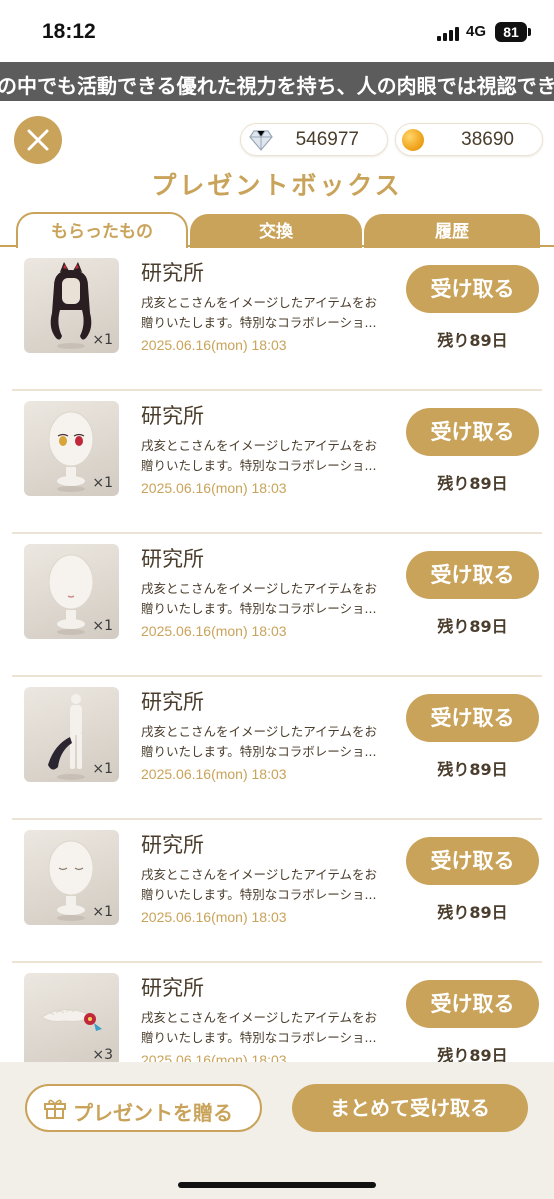 This screenshot has width=554, height=1199. I want to click on status-bar: 18:12 4G 81, so click(277, 31).